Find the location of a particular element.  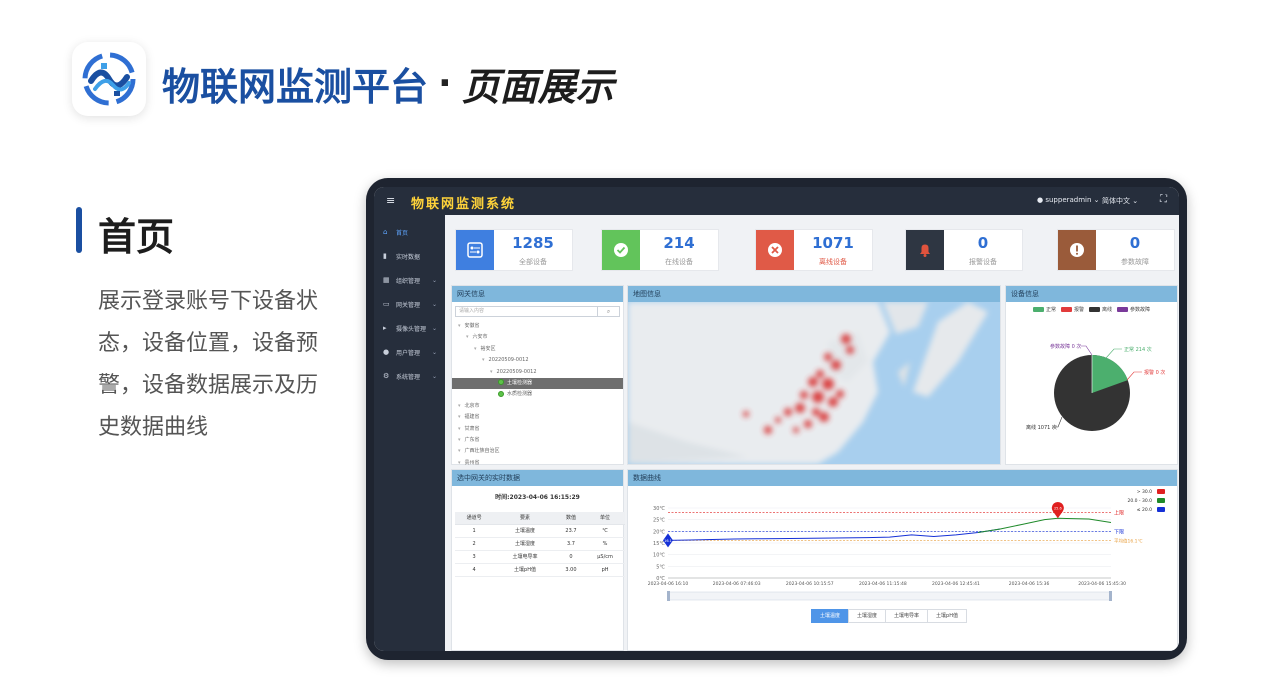

language-select: 简体中文 ⌄ is located at coordinates (1120, 201).